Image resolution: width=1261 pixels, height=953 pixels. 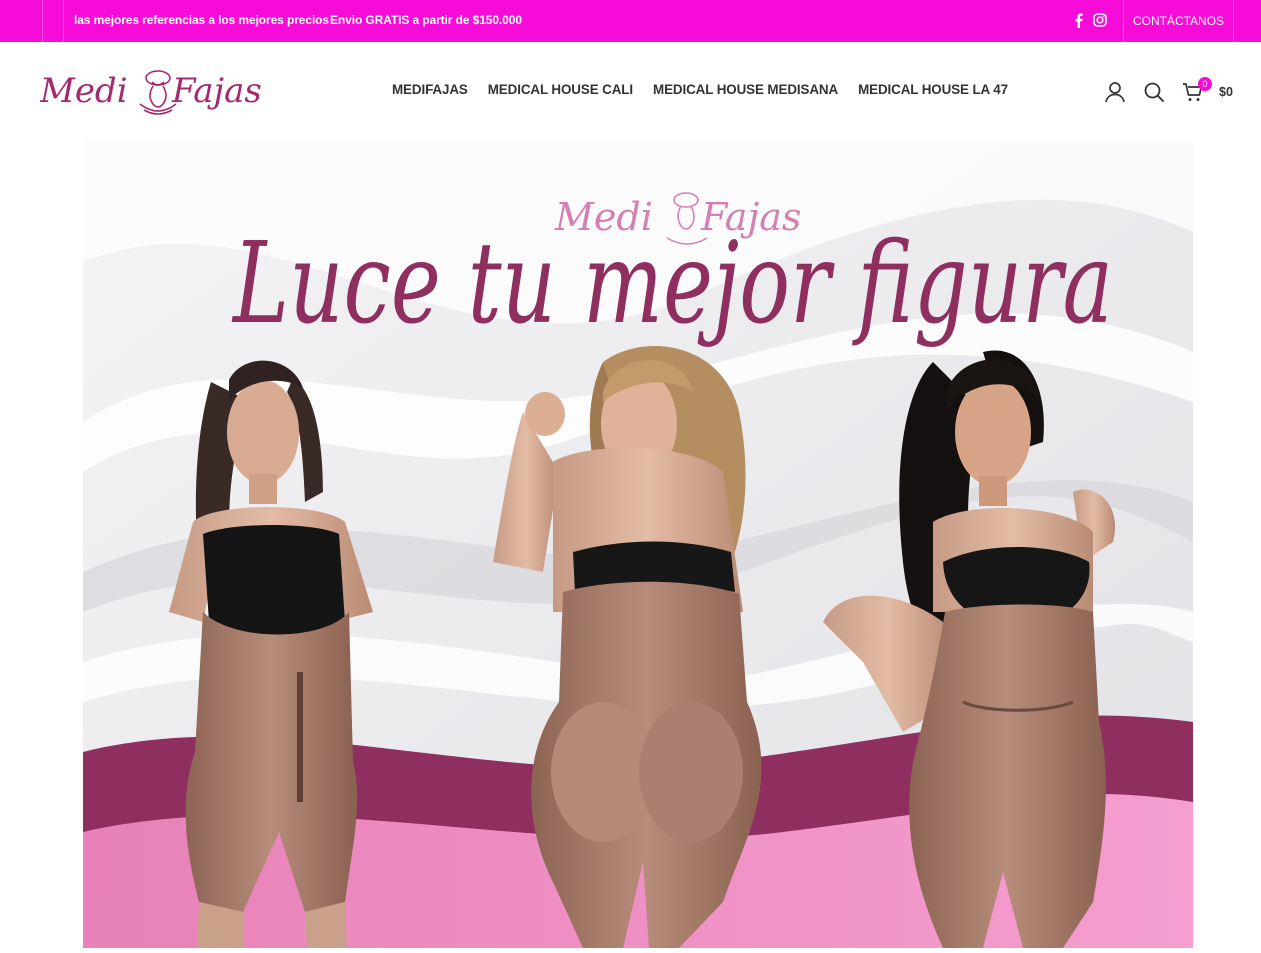 What do you see at coordinates (1078, 20) in the screenshot?
I see `facebook-icon` at bounding box center [1078, 20].